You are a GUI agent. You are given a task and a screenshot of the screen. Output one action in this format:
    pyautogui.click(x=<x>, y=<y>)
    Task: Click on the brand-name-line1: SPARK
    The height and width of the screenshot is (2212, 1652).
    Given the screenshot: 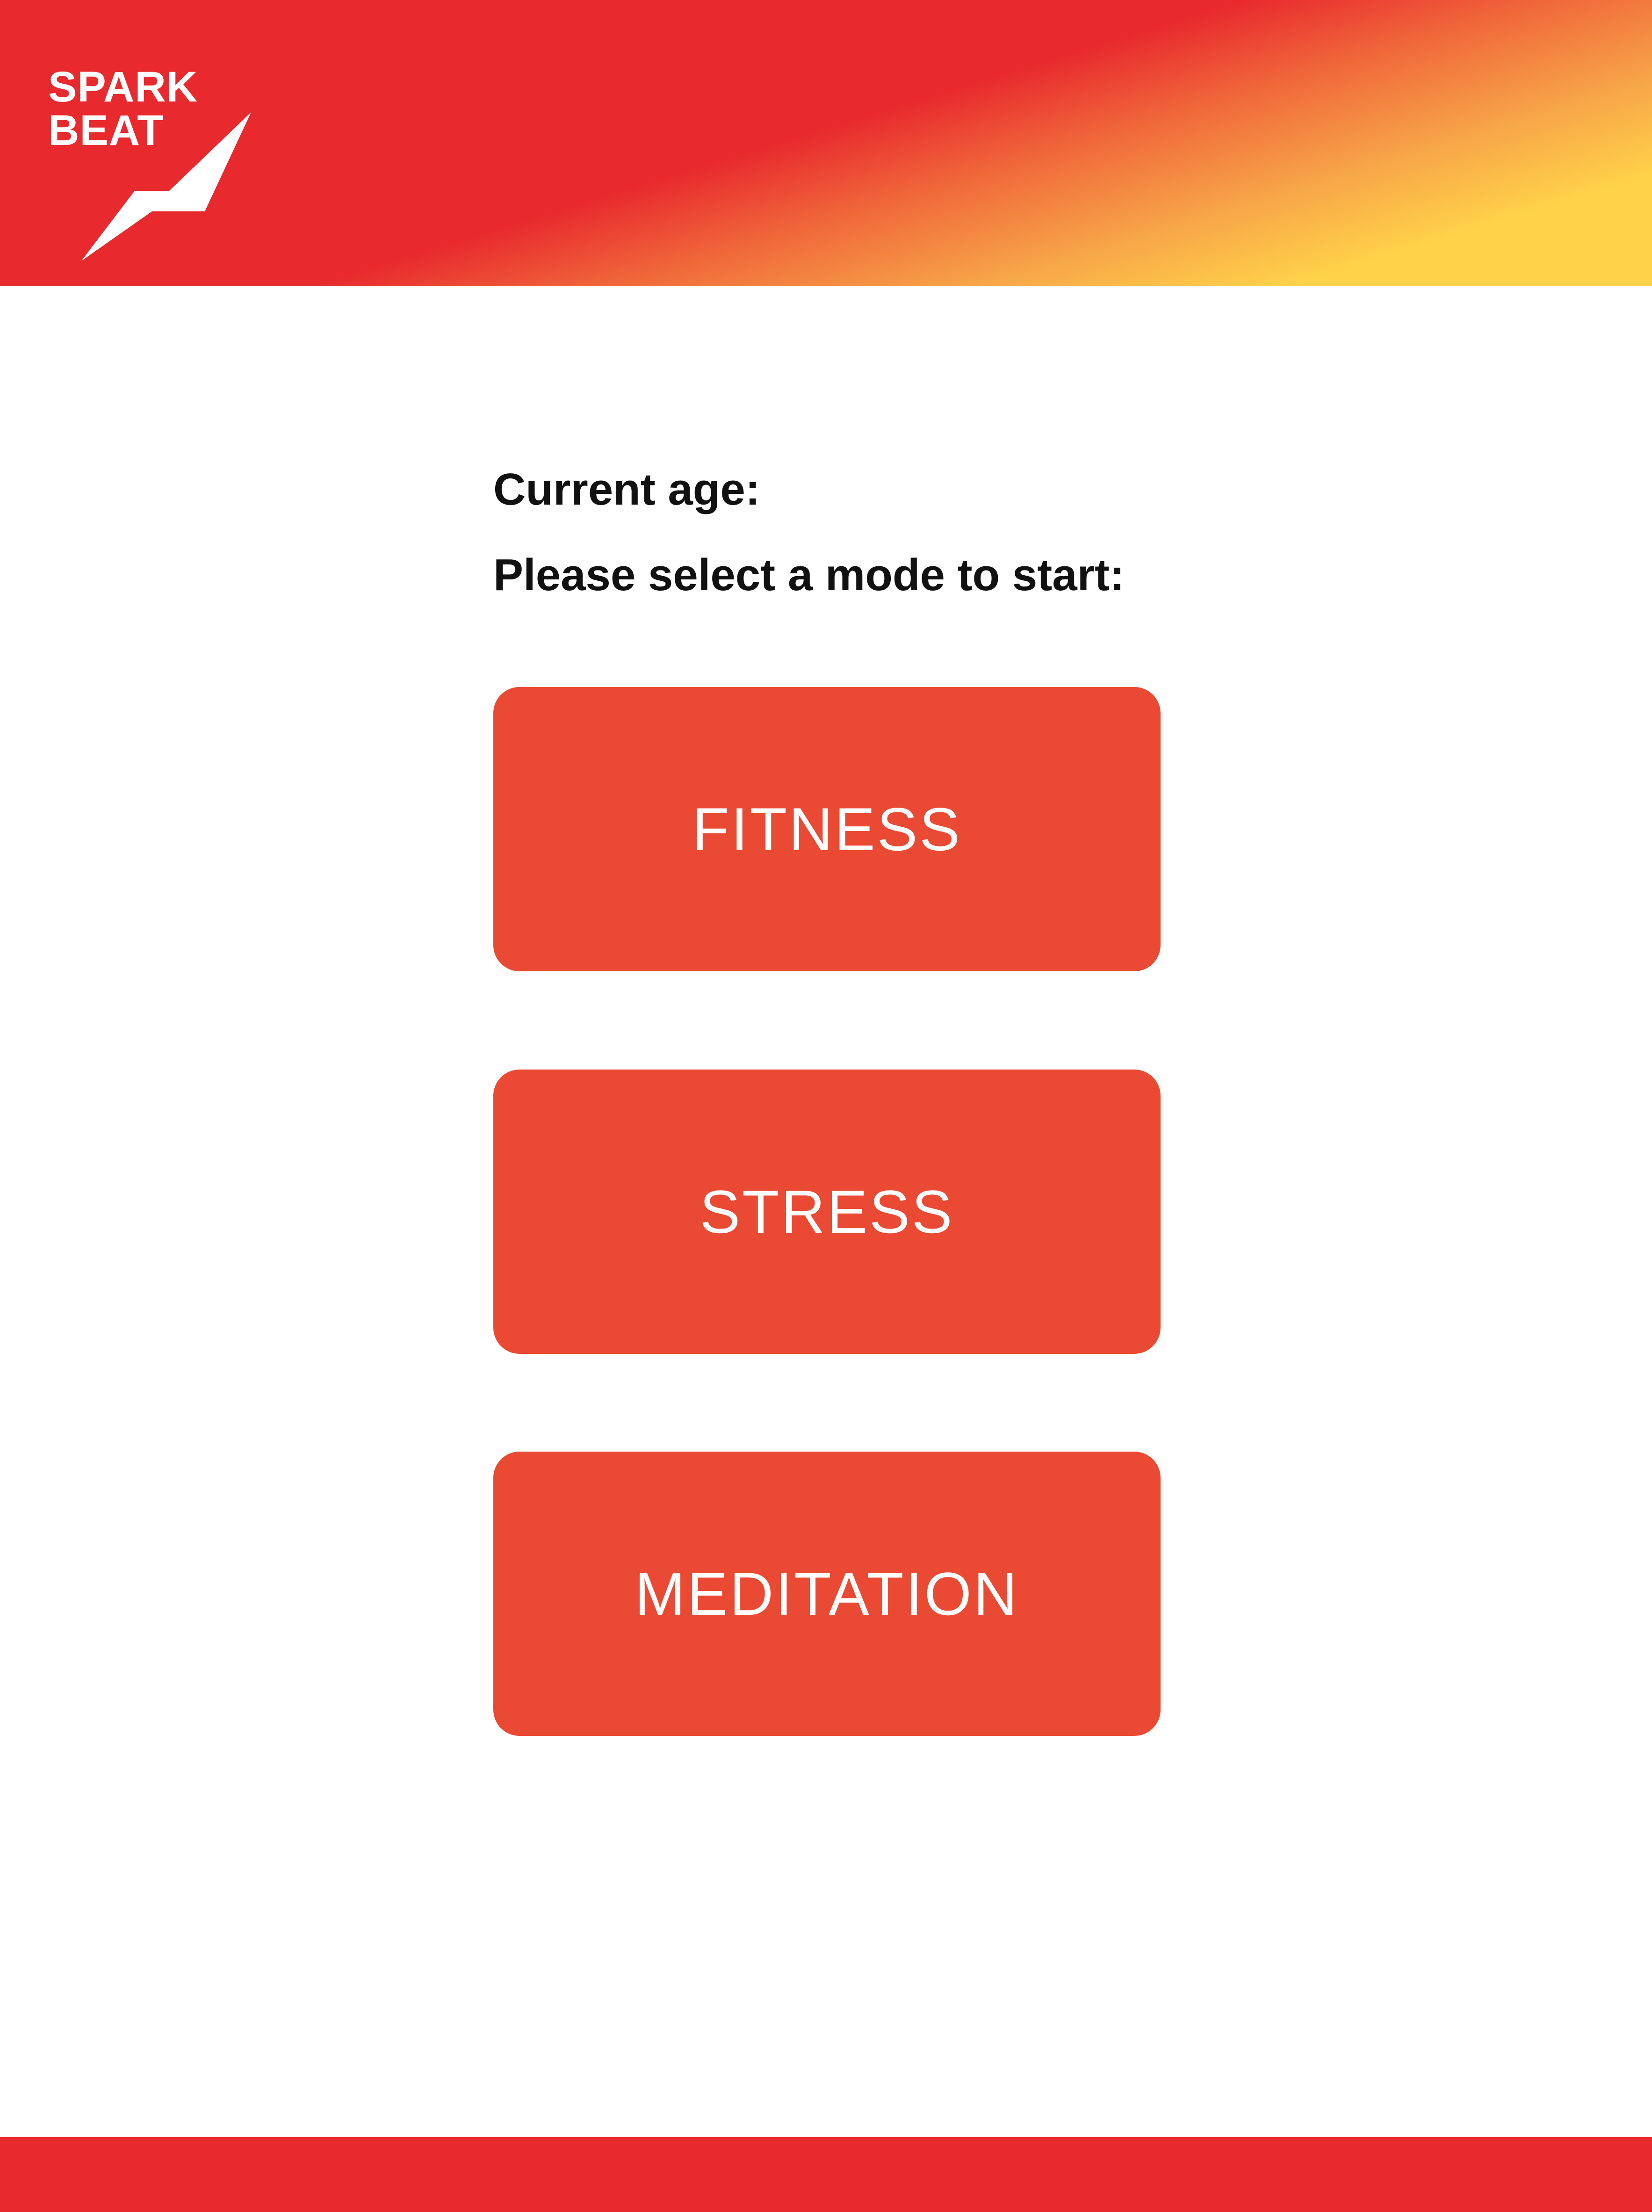 What is the action you would take?
    pyautogui.click(x=123, y=87)
    